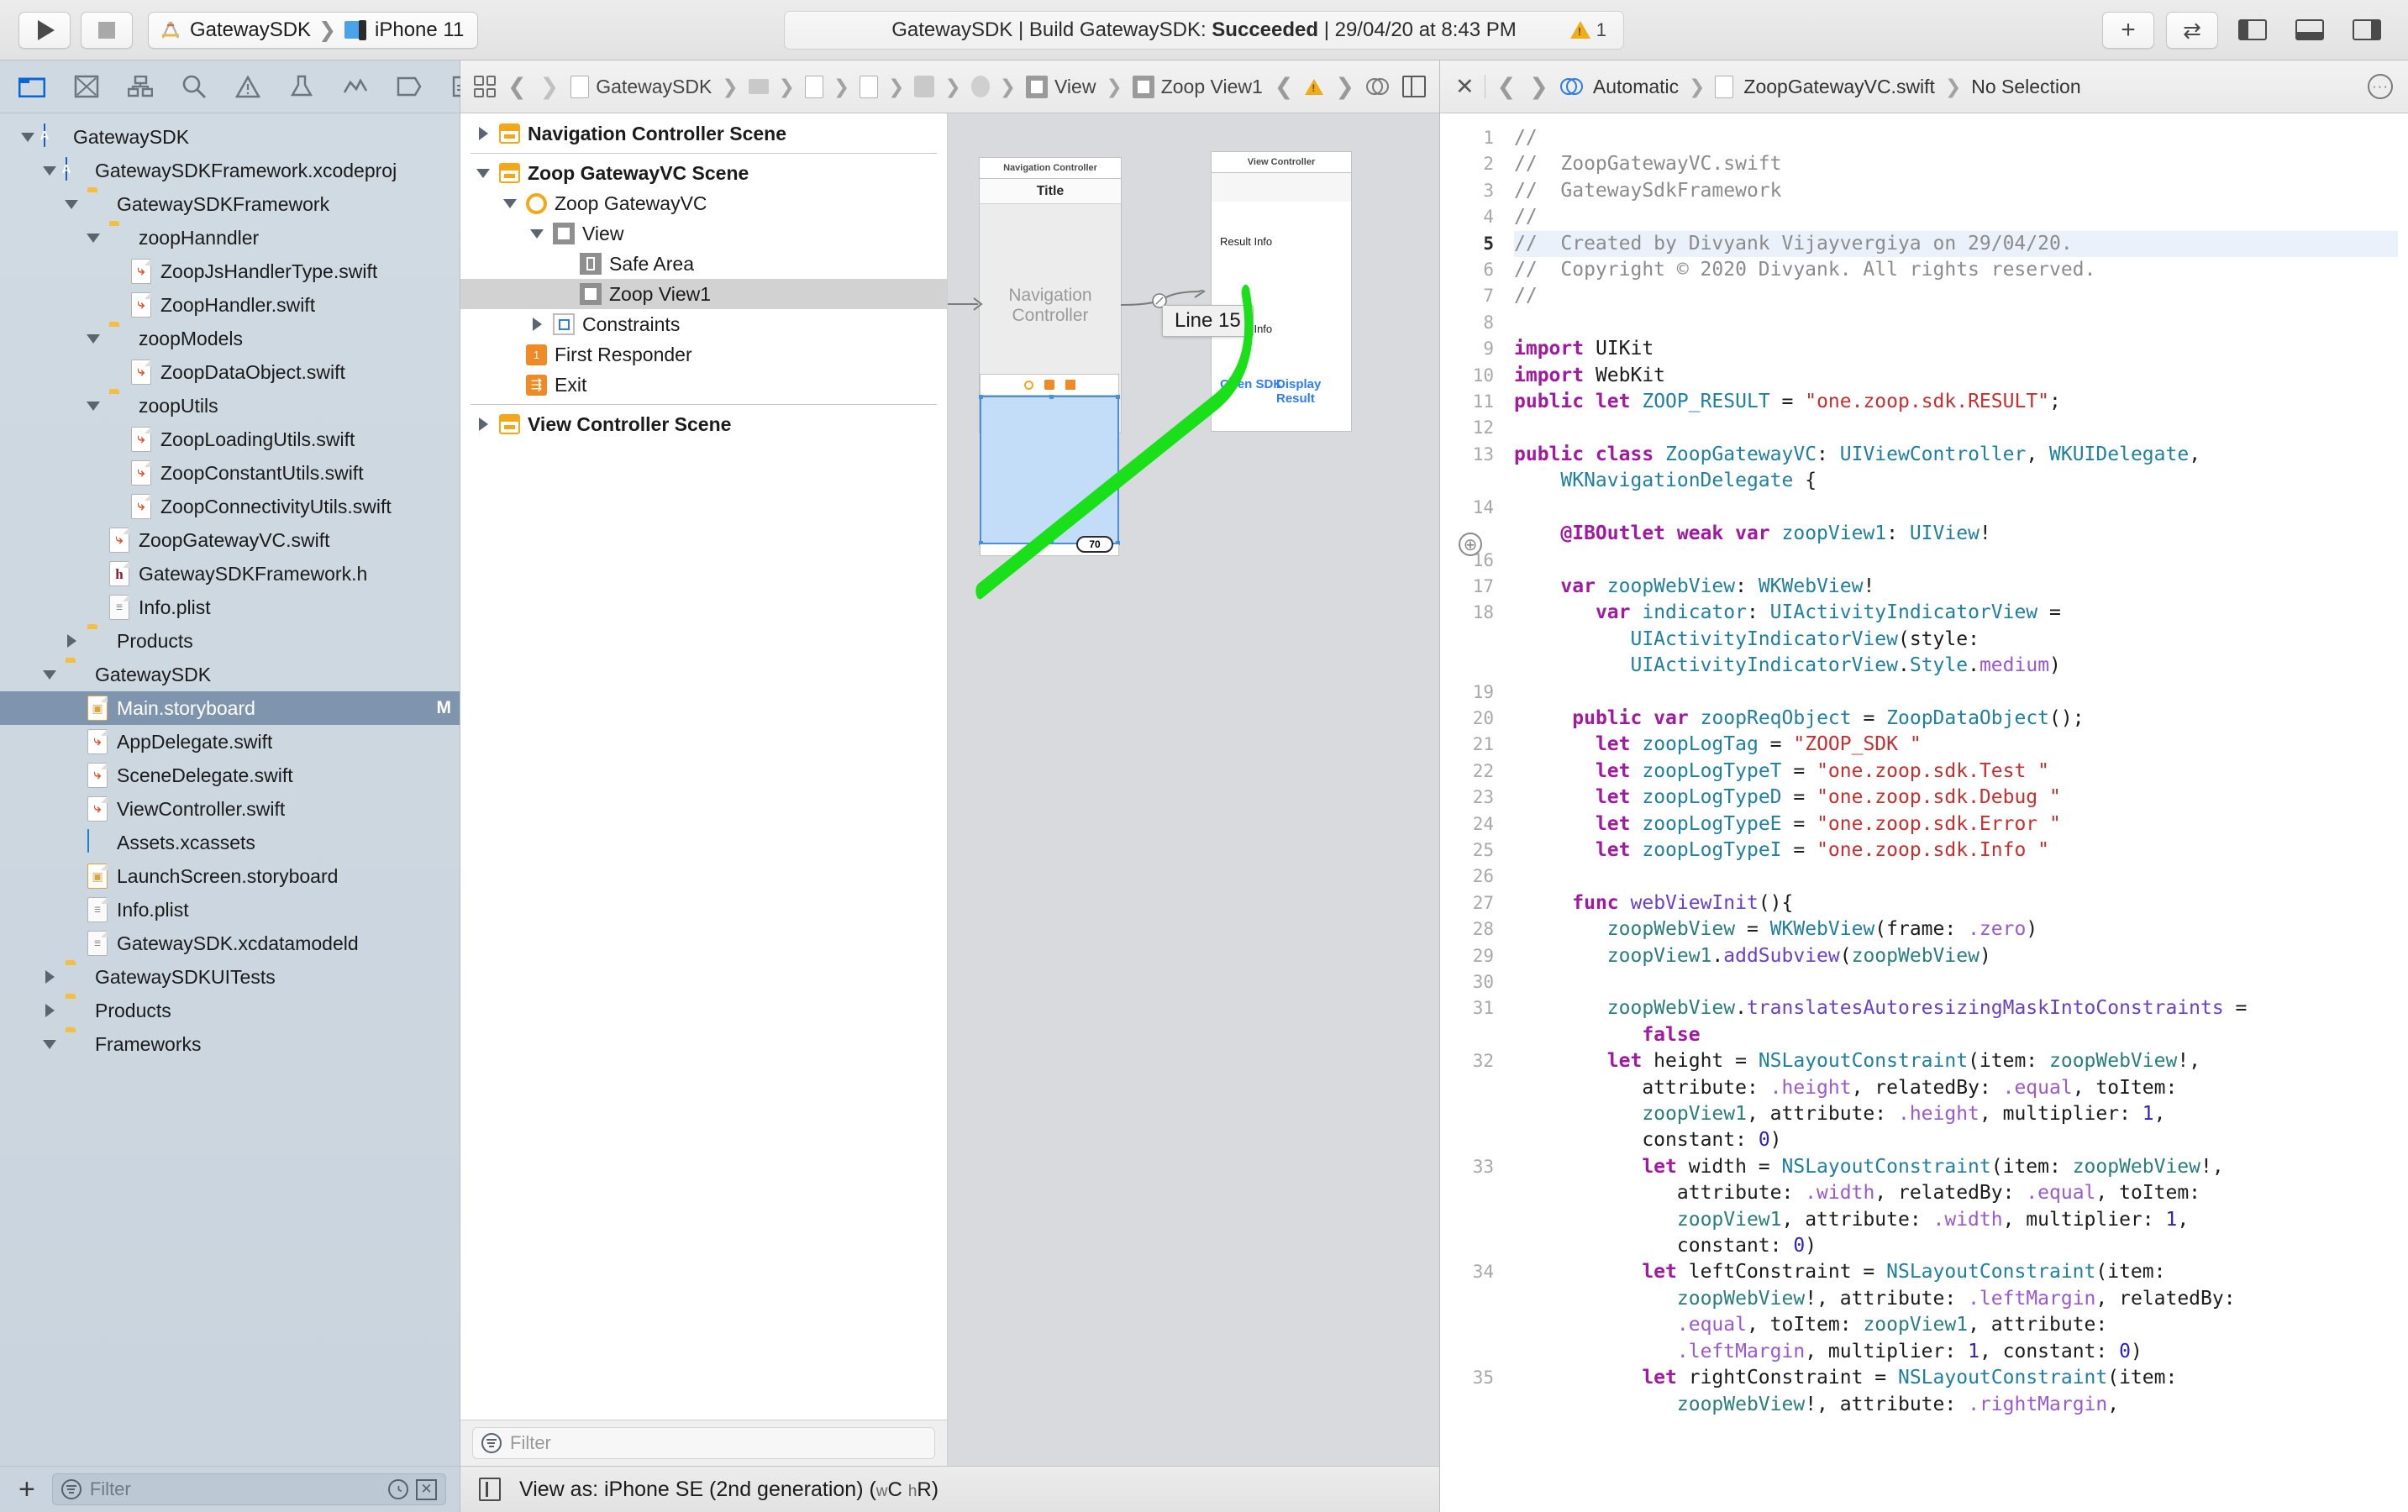 The width and height of the screenshot is (2408, 1512). I want to click on line-number: 1, so click(1467, 138).